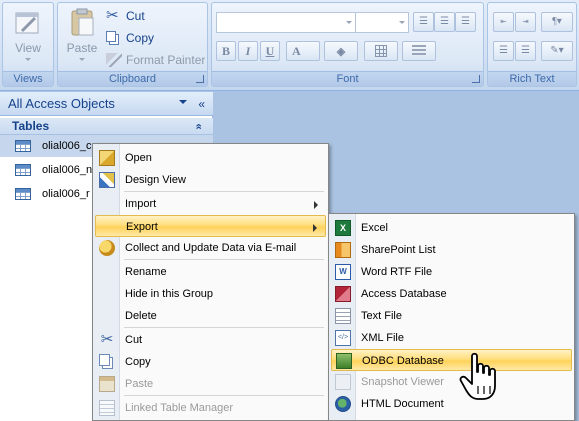 The image size is (579, 421). I want to click on excel-icon: X, so click(343, 228).